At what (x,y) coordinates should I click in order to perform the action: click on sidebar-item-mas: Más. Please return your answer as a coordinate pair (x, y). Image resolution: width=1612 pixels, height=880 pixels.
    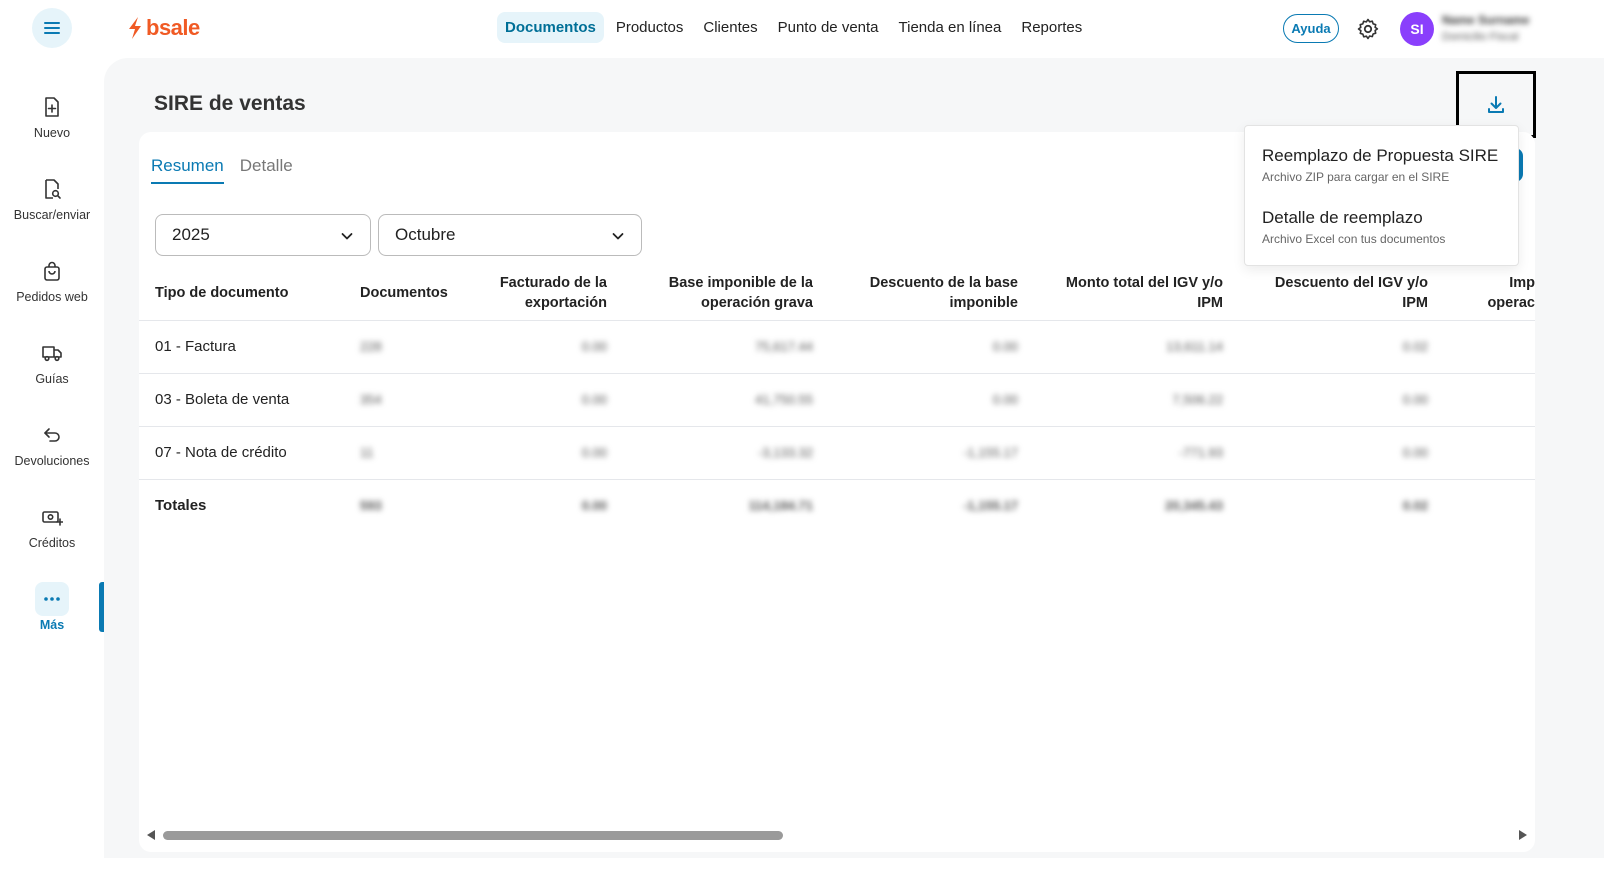
    Looking at the image, I should click on (52, 617).